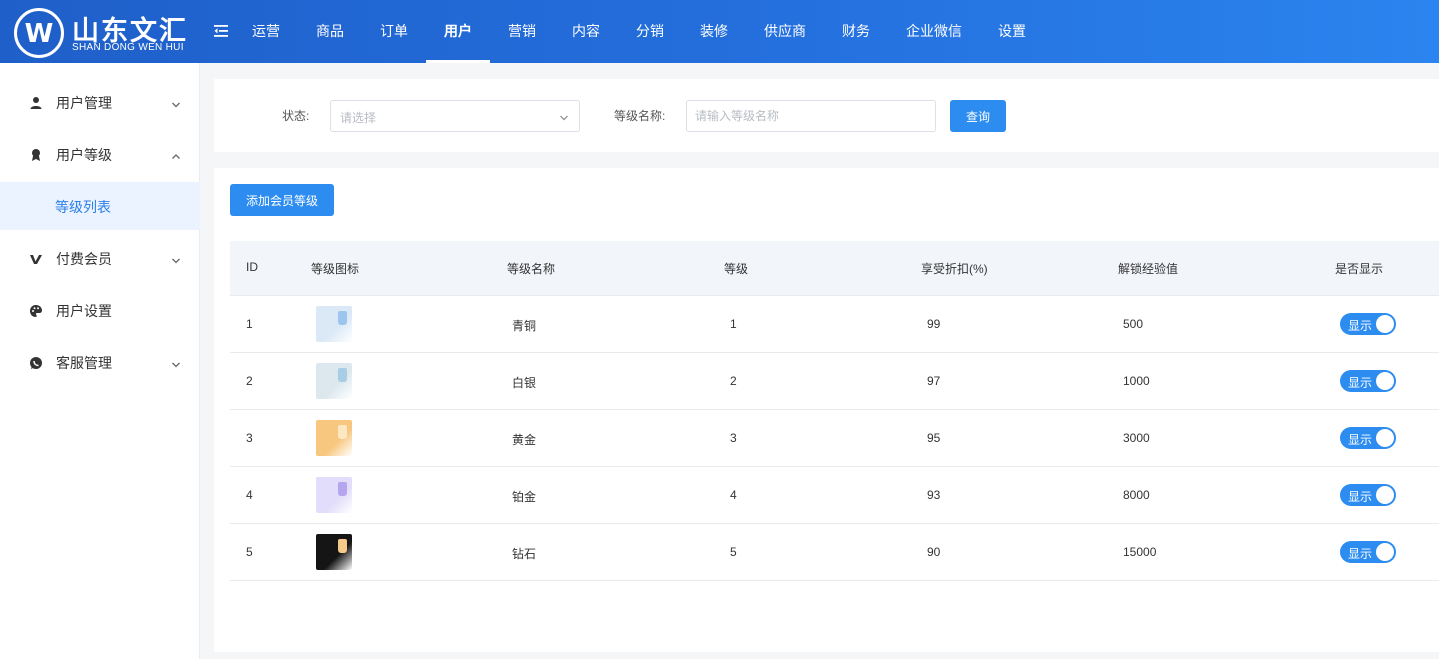  I want to click on cell-discount: 95, so click(934, 438).